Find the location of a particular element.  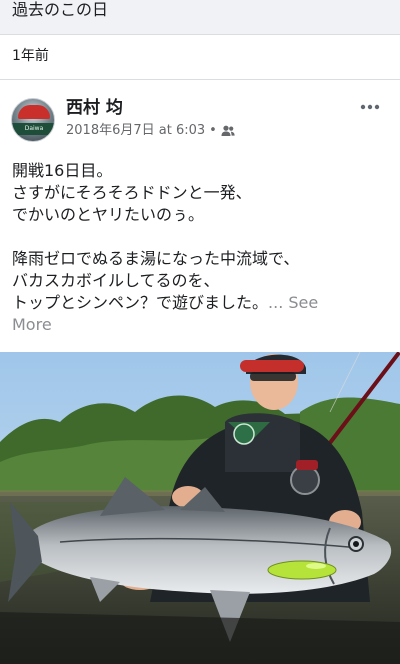

post-line: でかいのとヤリたいのぅ。 is located at coordinates (108, 214).